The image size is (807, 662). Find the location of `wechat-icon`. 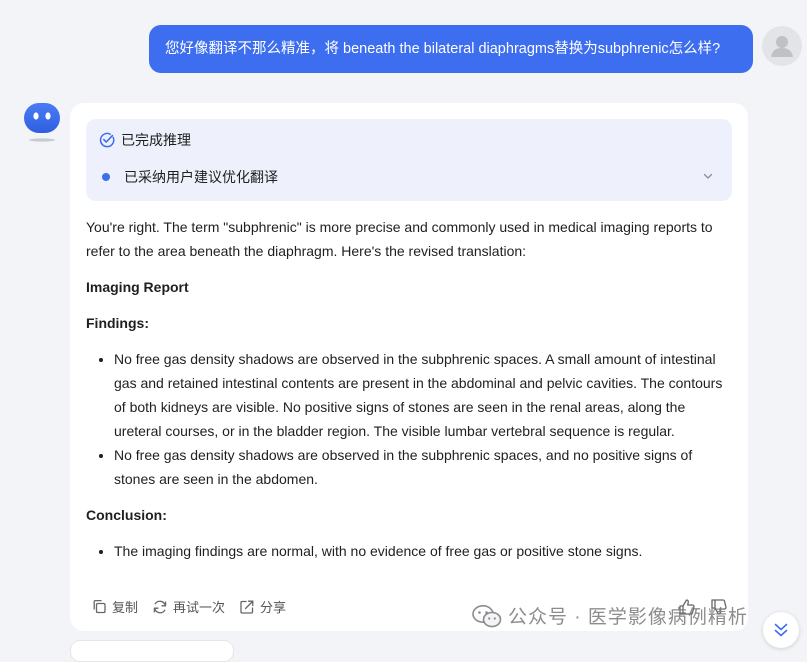

wechat-icon is located at coordinates (487, 615).